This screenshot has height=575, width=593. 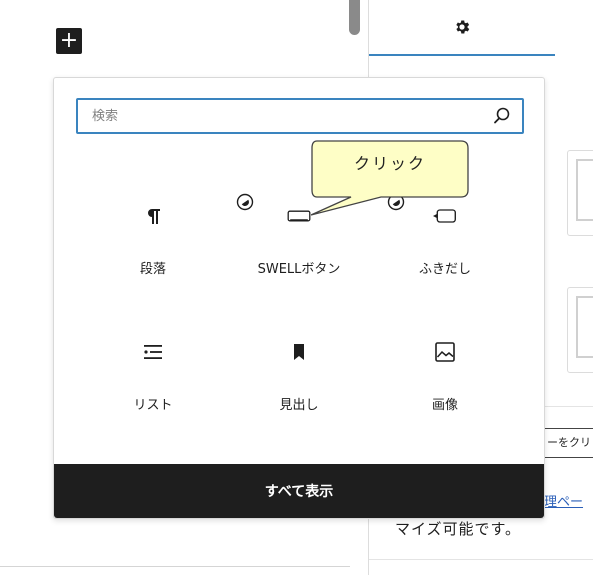 What do you see at coordinates (69, 41) in the screenshot?
I see `add-block-button: +` at bounding box center [69, 41].